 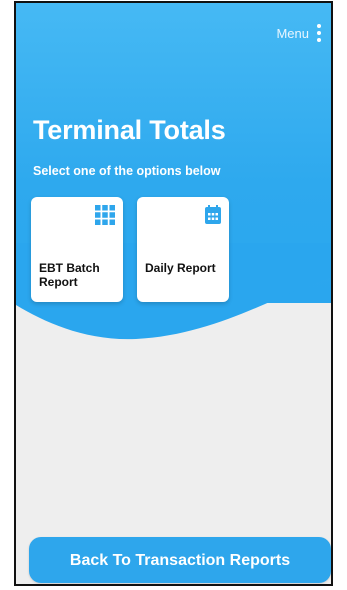 What do you see at coordinates (319, 33) in the screenshot?
I see `more-vert-icon` at bounding box center [319, 33].